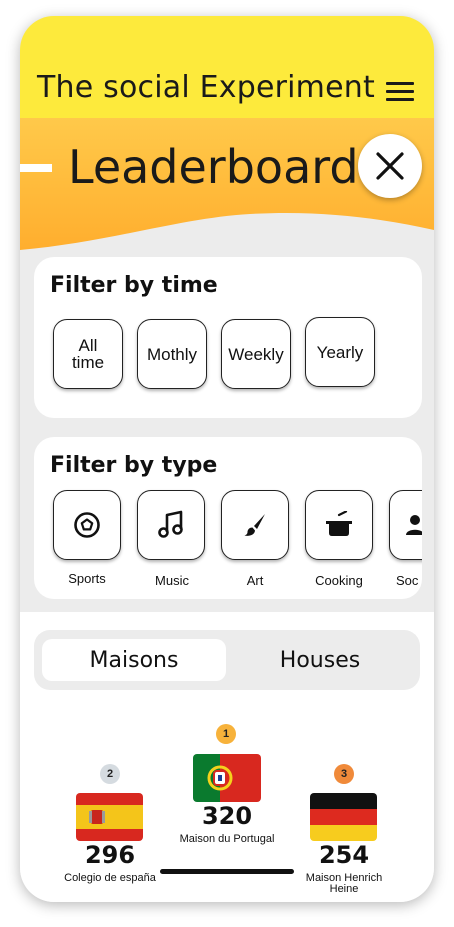 The width and height of the screenshot is (454, 927). I want to click on type-filter-label: Soc, so click(407, 580).